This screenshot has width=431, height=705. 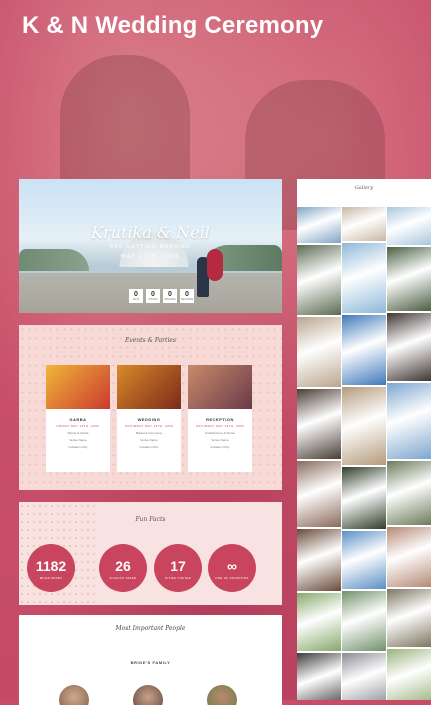 I want to click on countdown: 0 DAYS 0 HOURS 0 MINUTES 0 SECONDS, so click(x=161, y=296).